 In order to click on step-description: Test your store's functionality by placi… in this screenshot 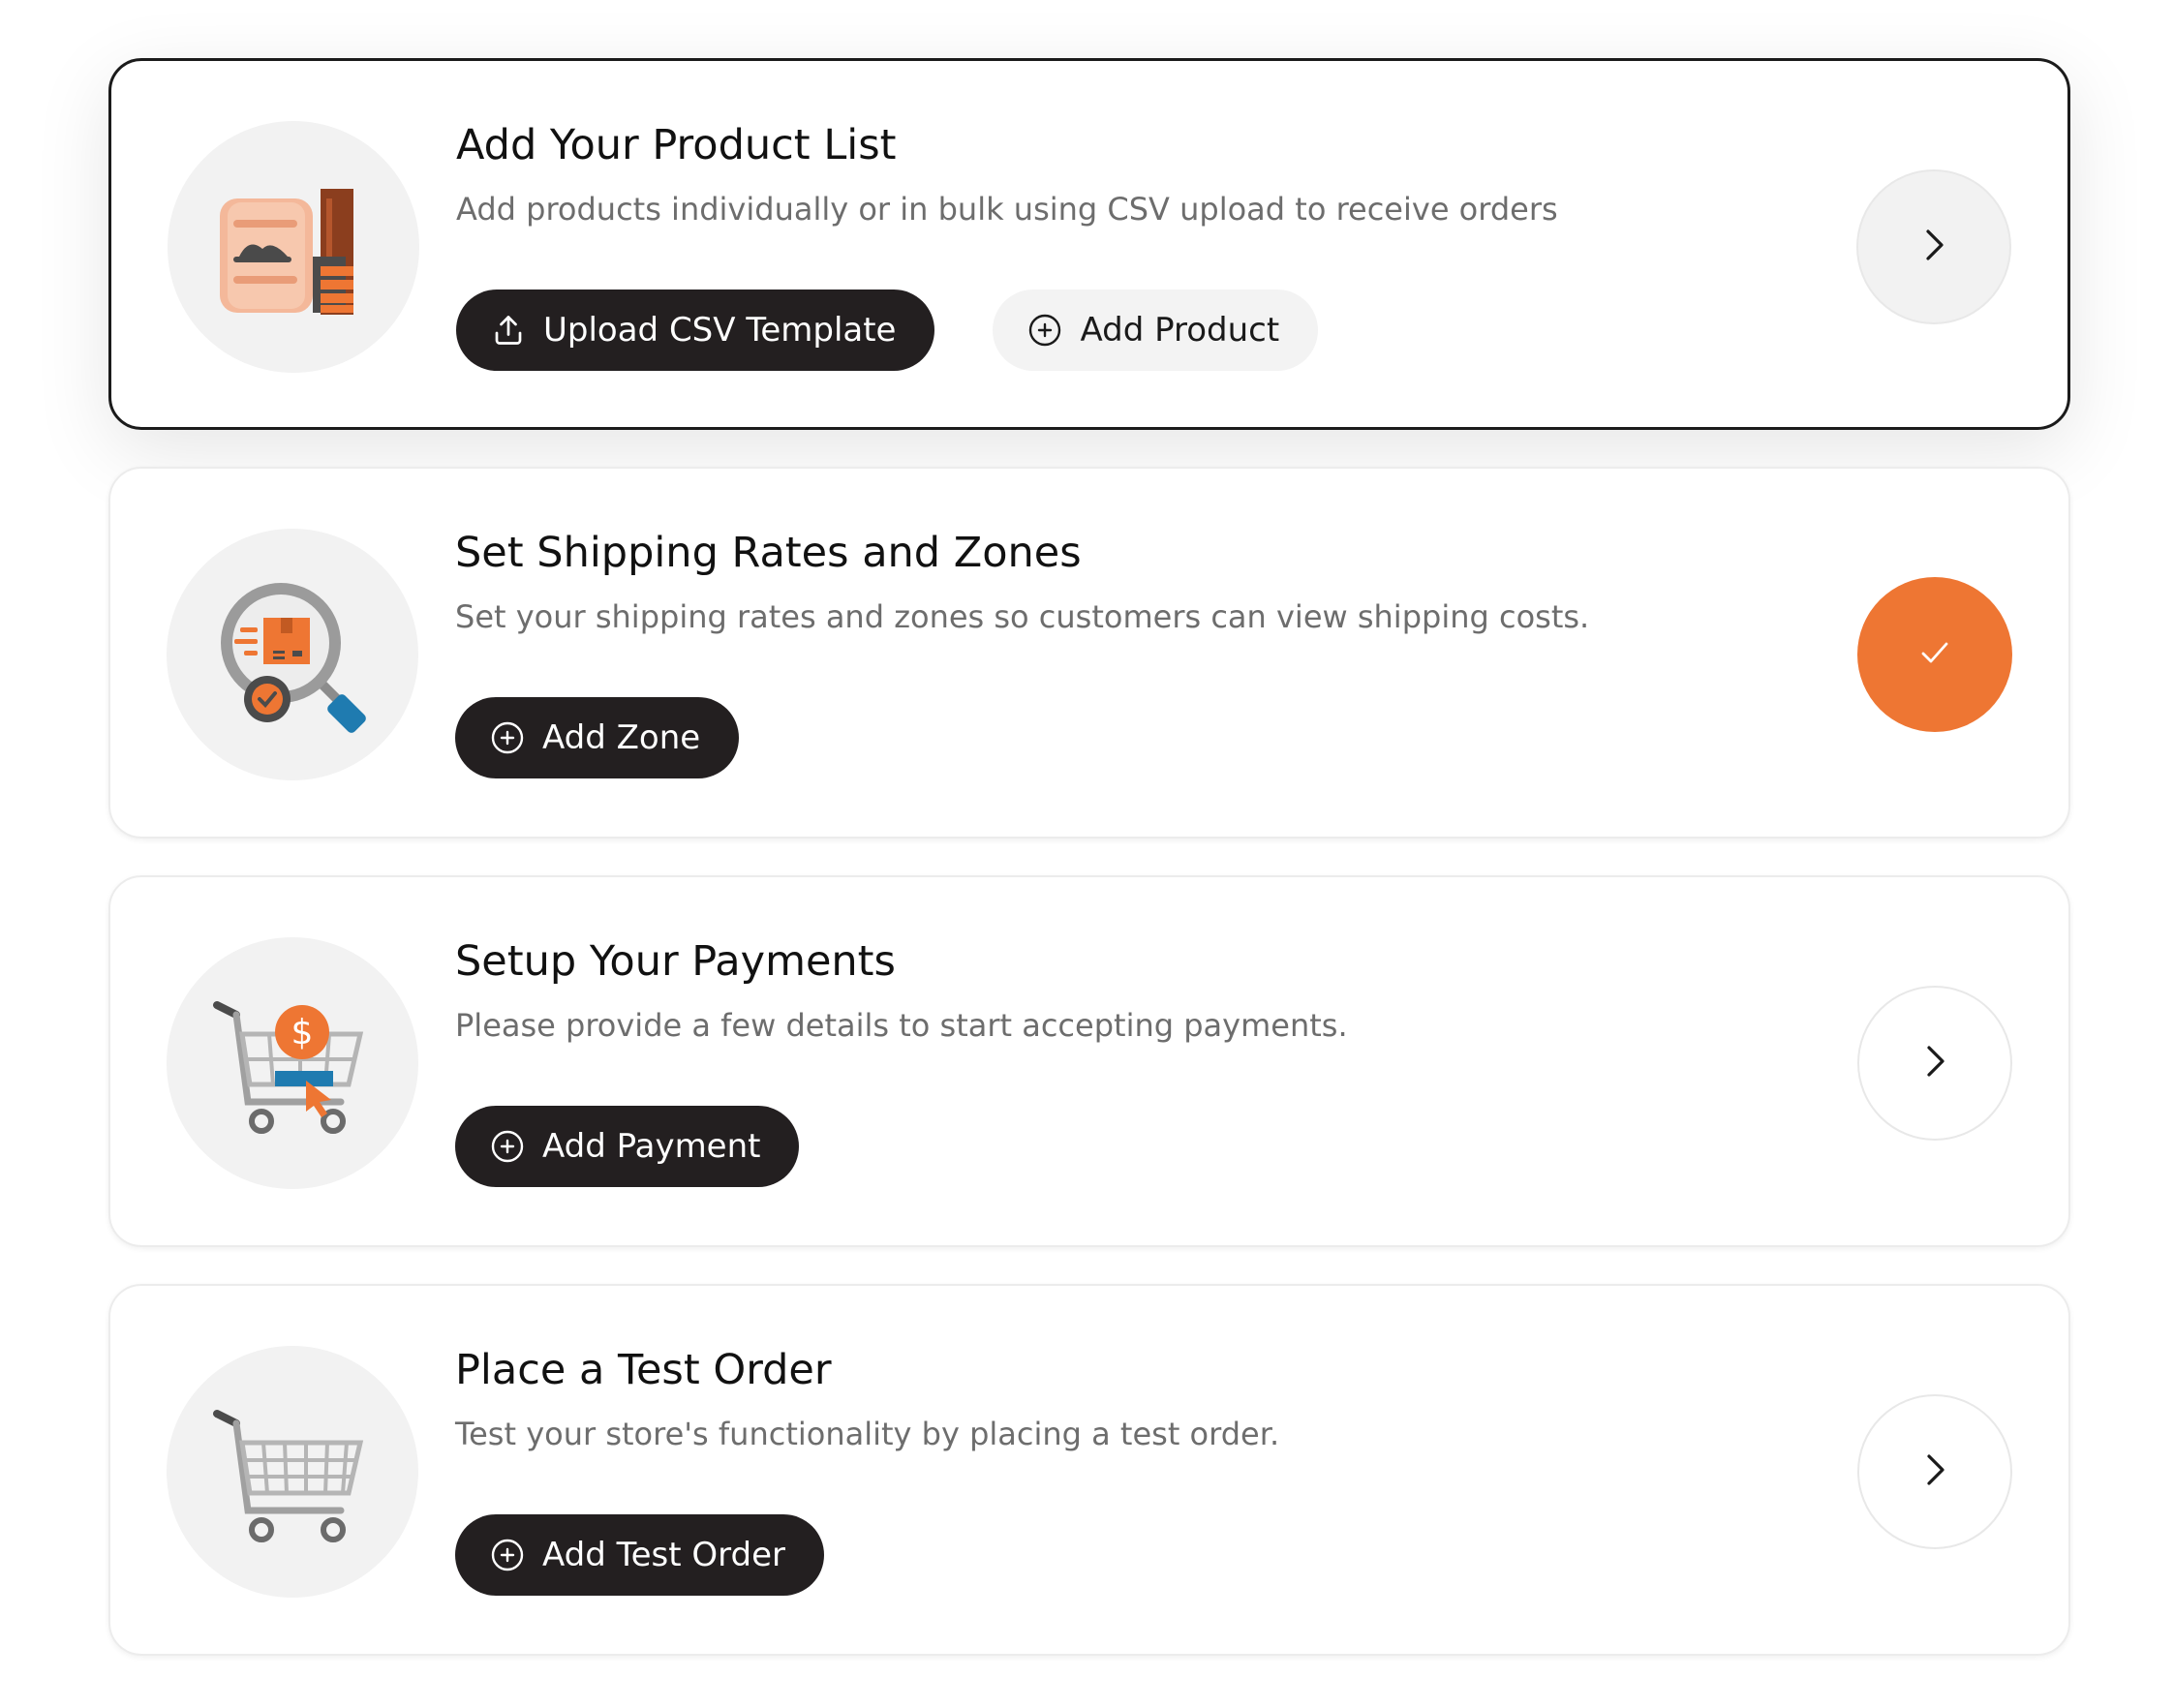, I will do `click(867, 1434)`.